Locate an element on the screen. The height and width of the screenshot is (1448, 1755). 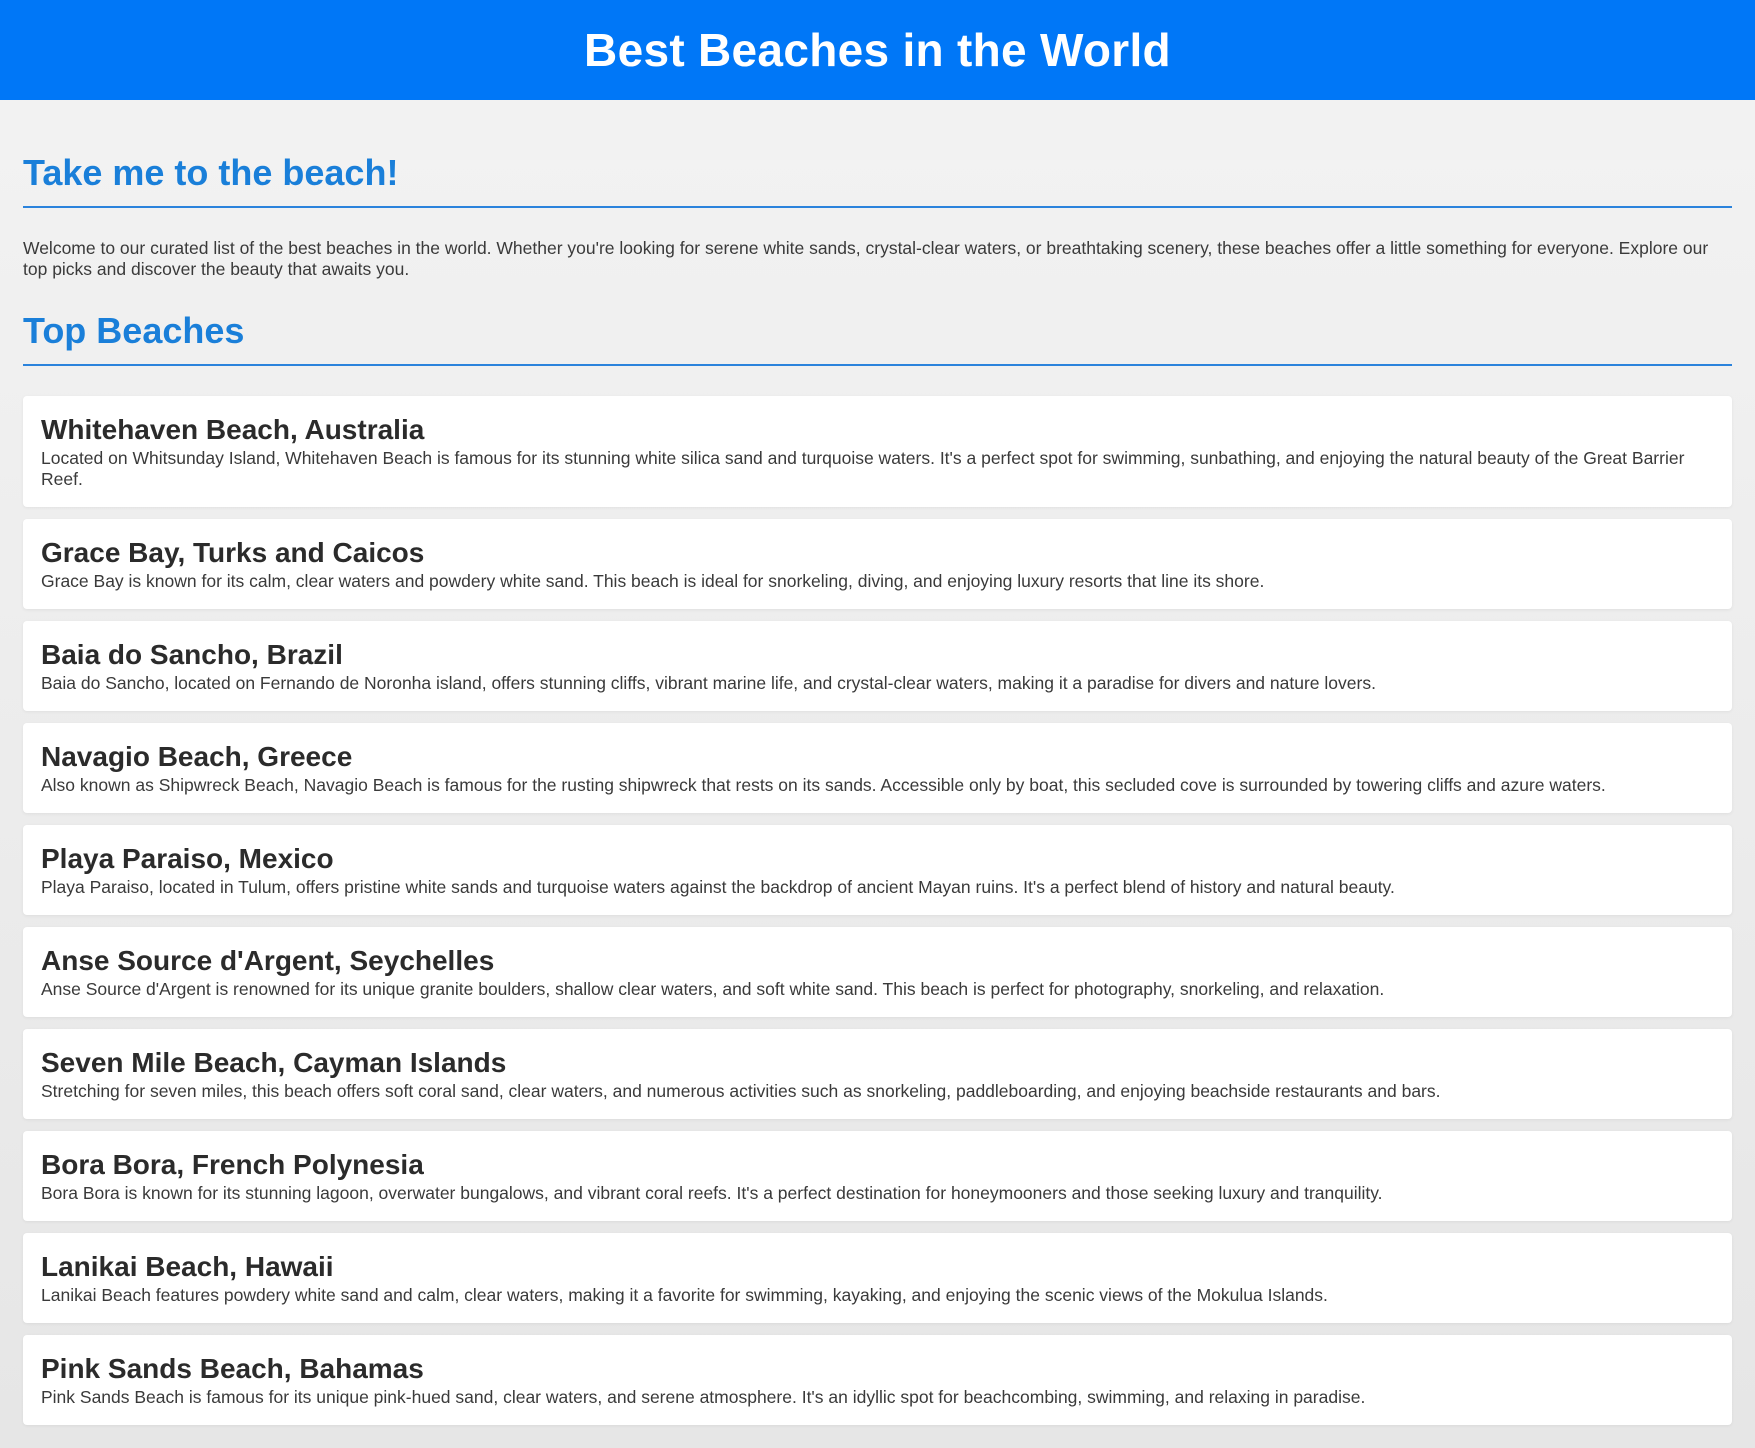
beach-name: Anse Source d'Argent, Seychelles is located at coordinates (268, 960).